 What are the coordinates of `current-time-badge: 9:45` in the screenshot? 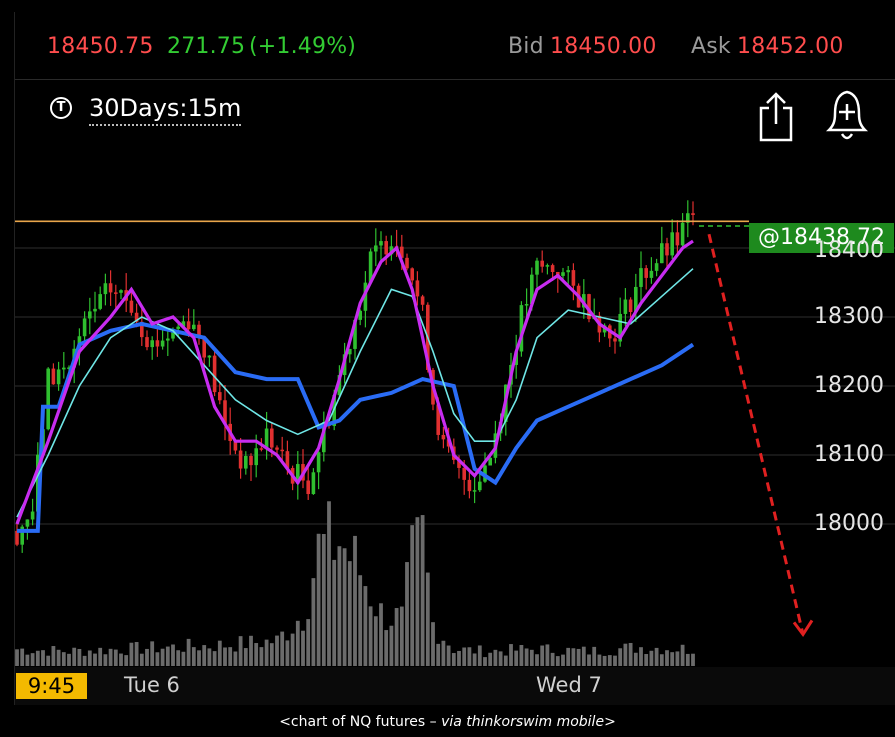 It's located at (51, 686).